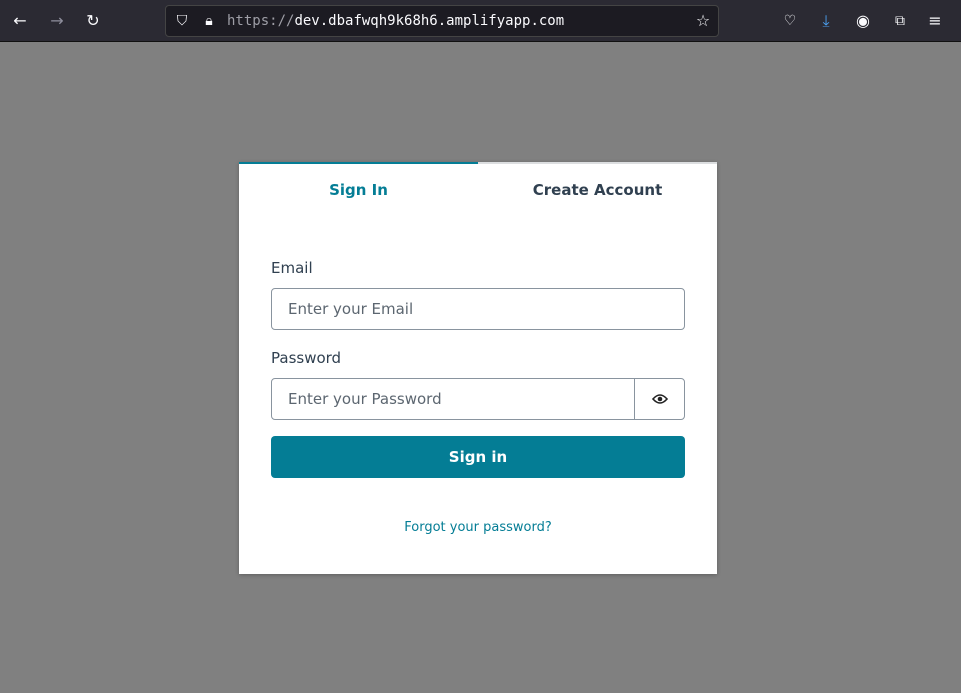 The image size is (961, 693). I want to click on tab-create-account: Create Account, so click(597, 188).